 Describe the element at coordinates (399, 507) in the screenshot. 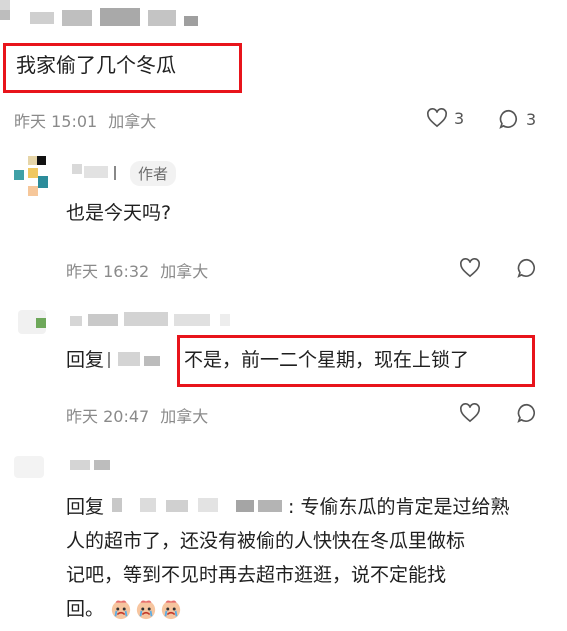

I see `reply3-line1: : 专偷东瓜的肯定是过给熟` at that location.